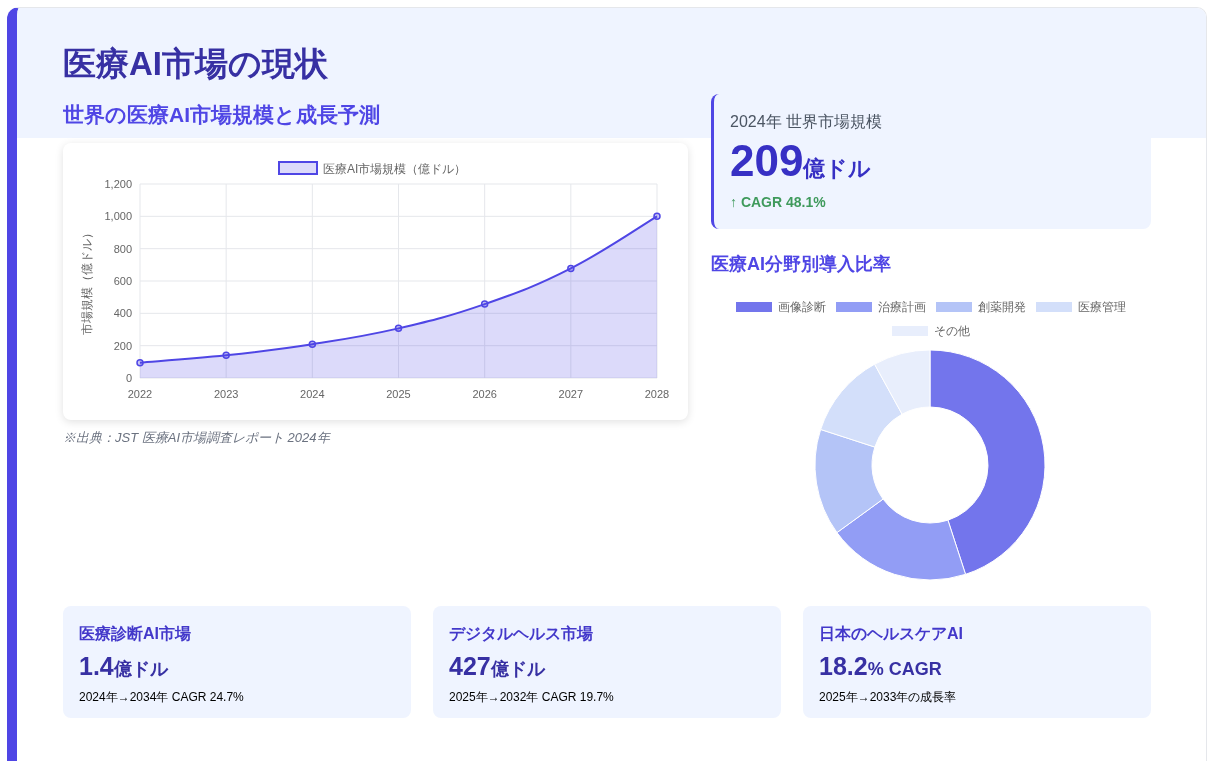 The image size is (1210, 761). What do you see at coordinates (807, 122) in the screenshot?
I see `stat-label: 2024年 世界市場規模` at bounding box center [807, 122].